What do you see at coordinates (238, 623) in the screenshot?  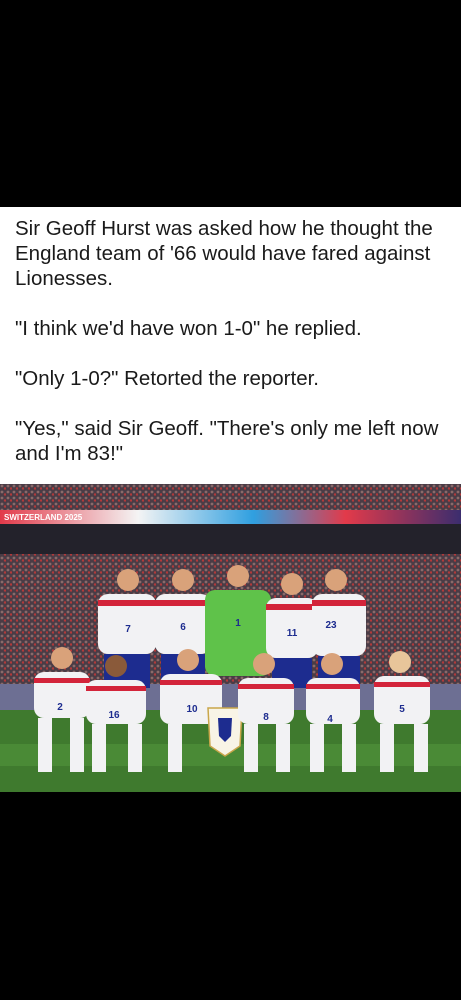 I see `shirt-number: 1` at bounding box center [238, 623].